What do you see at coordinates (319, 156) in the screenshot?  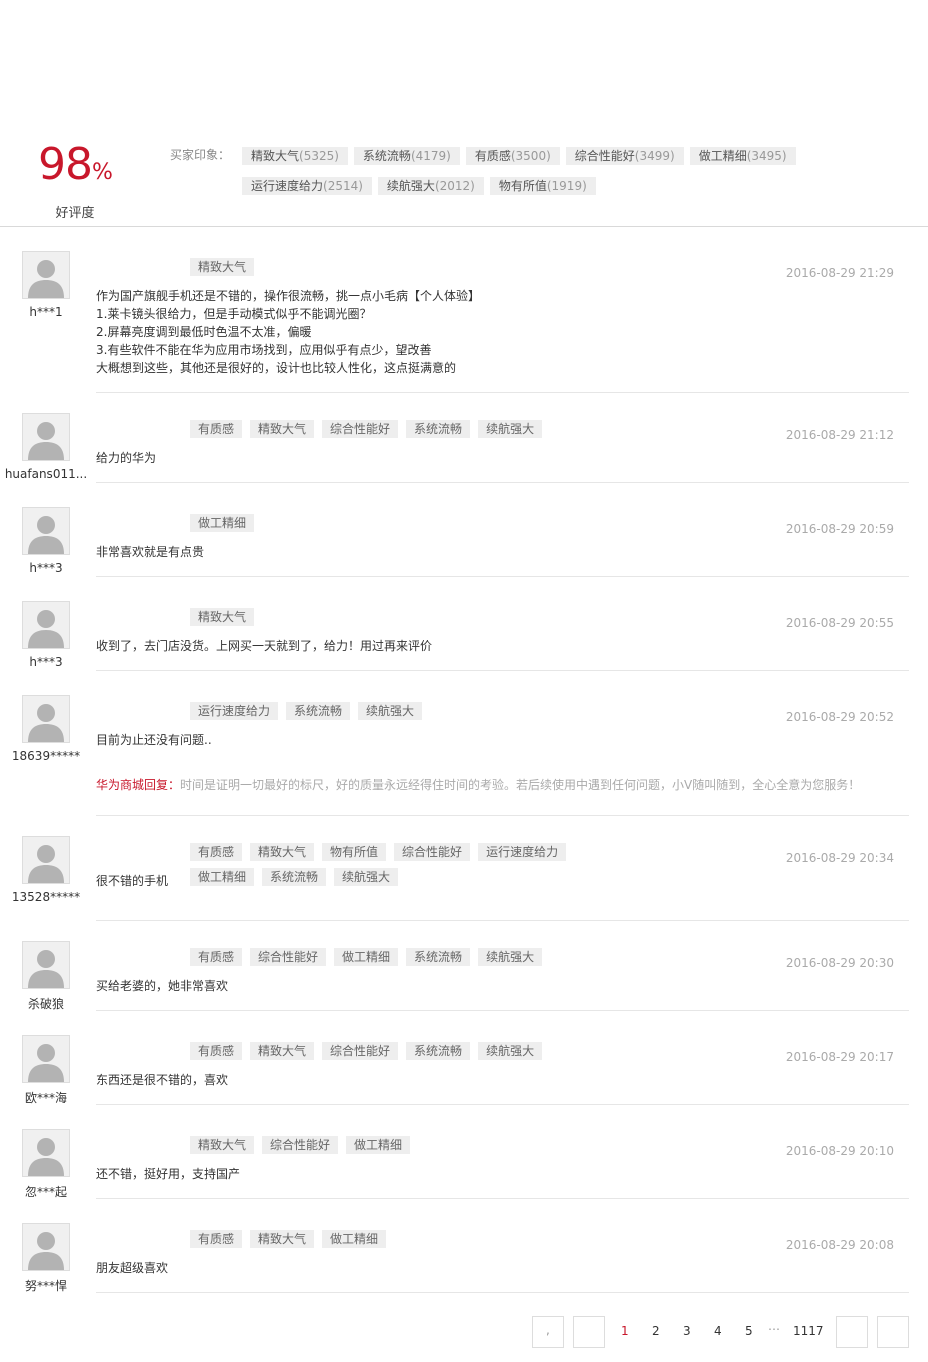 I see `impression-tag-count: (5325)` at bounding box center [319, 156].